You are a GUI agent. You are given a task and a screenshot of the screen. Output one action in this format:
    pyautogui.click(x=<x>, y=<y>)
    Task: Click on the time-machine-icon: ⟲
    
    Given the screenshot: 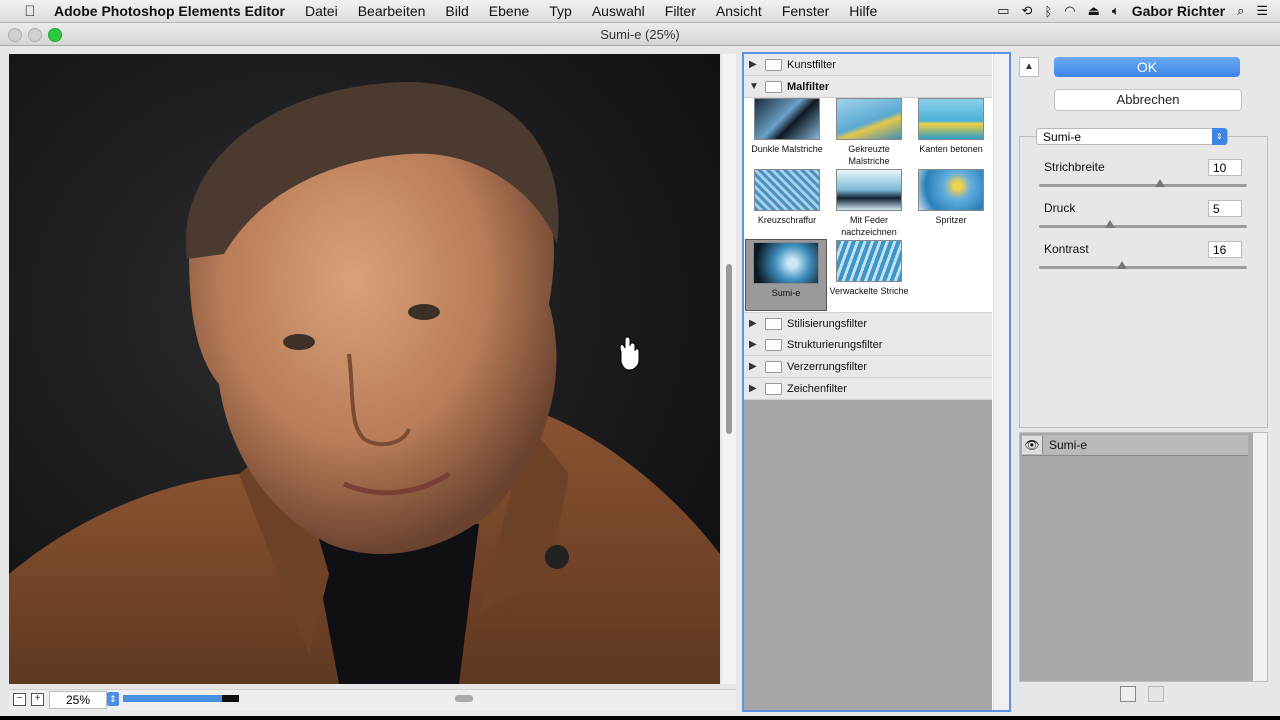 What is the action you would take?
    pyautogui.click(x=1027, y=11)
    